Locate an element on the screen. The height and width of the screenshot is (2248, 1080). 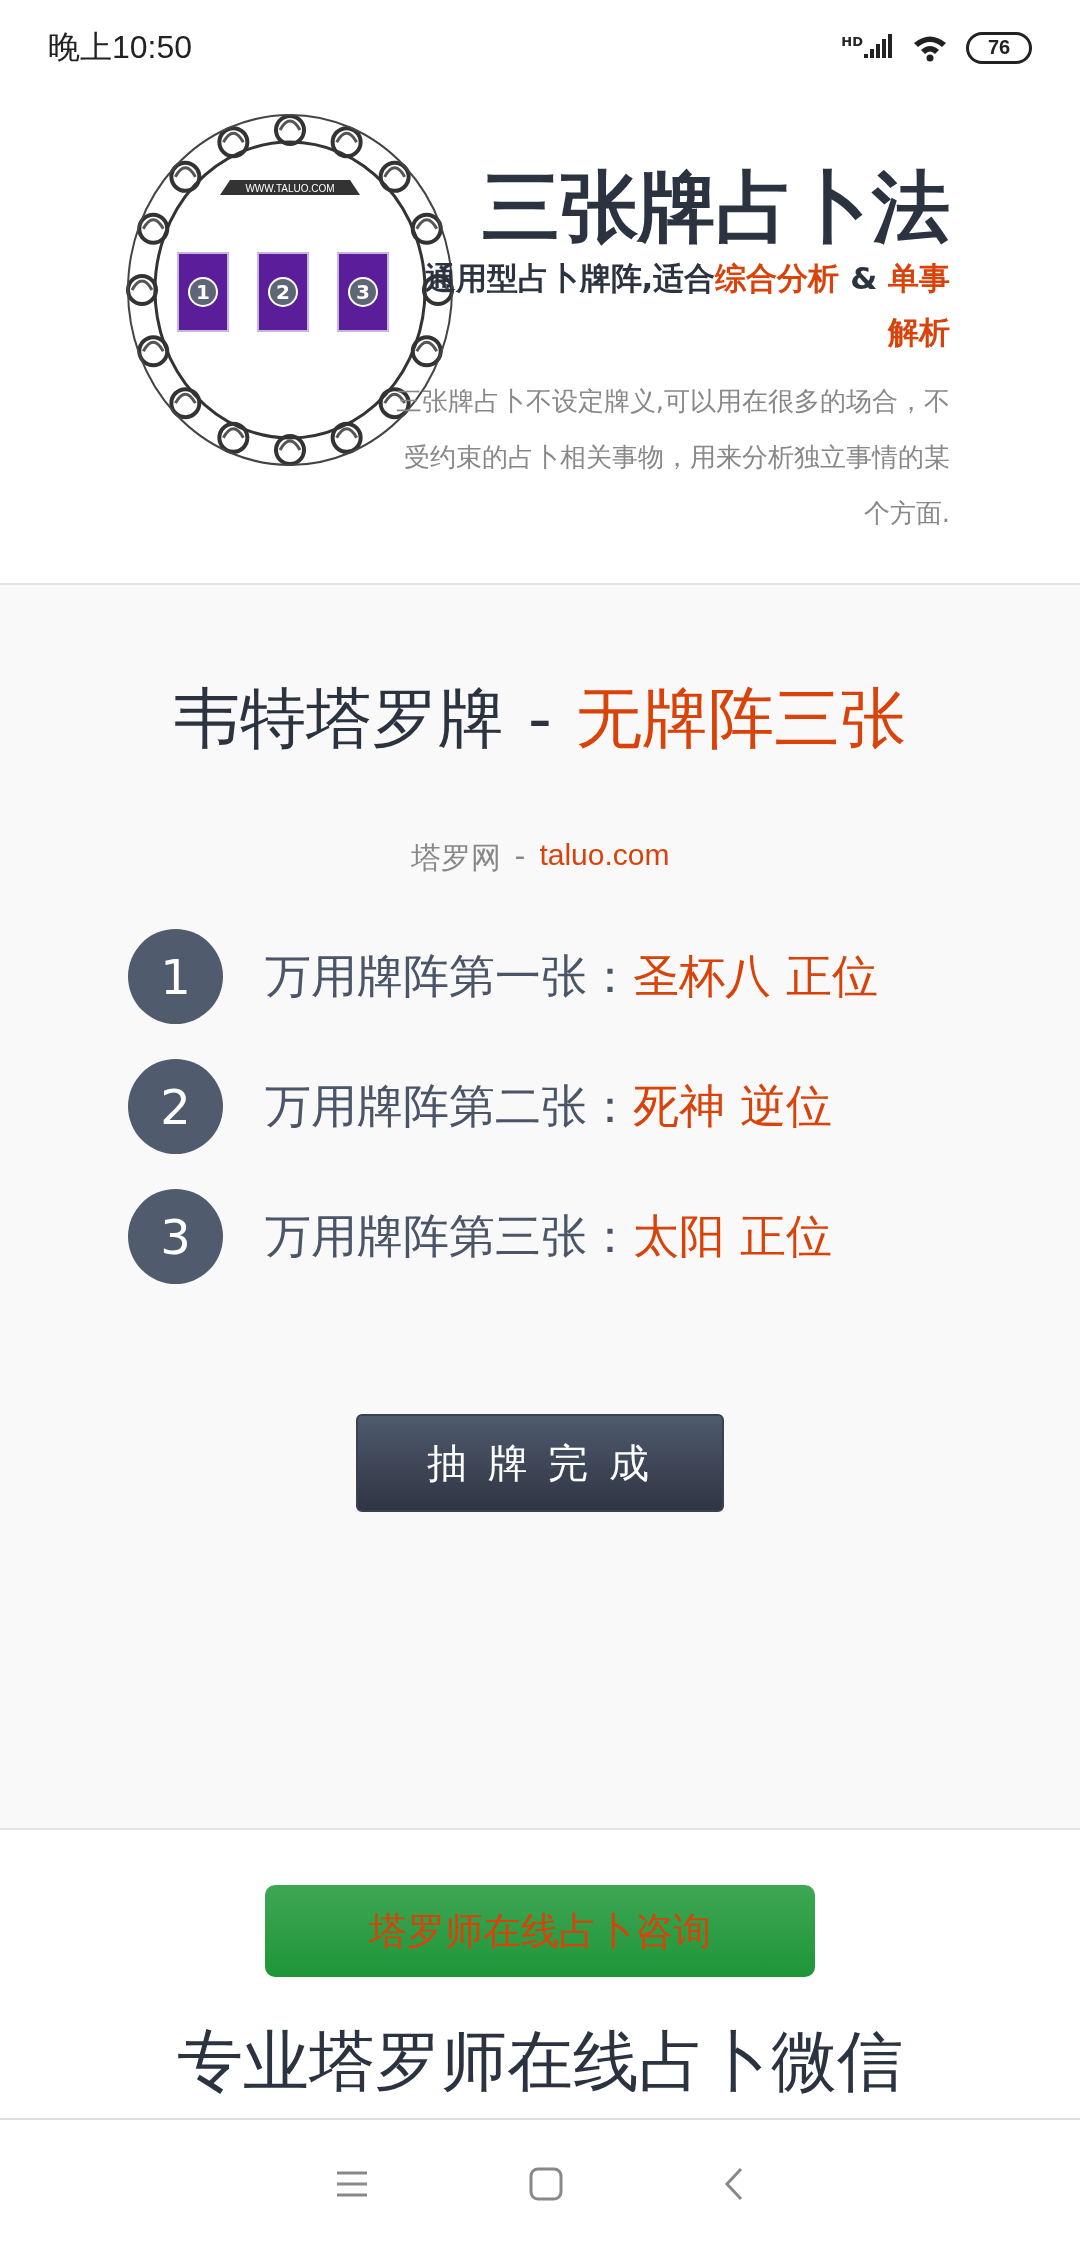
source-site: 塔罗网 is located at coordinates (455, 858).